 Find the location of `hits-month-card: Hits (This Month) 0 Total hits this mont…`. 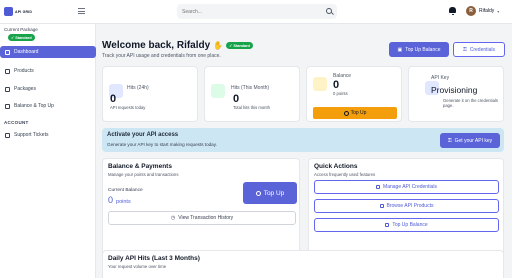

hits-month-card: Hits (This Month) 0 Total hits this mont… is located at coordinates (252, 94).